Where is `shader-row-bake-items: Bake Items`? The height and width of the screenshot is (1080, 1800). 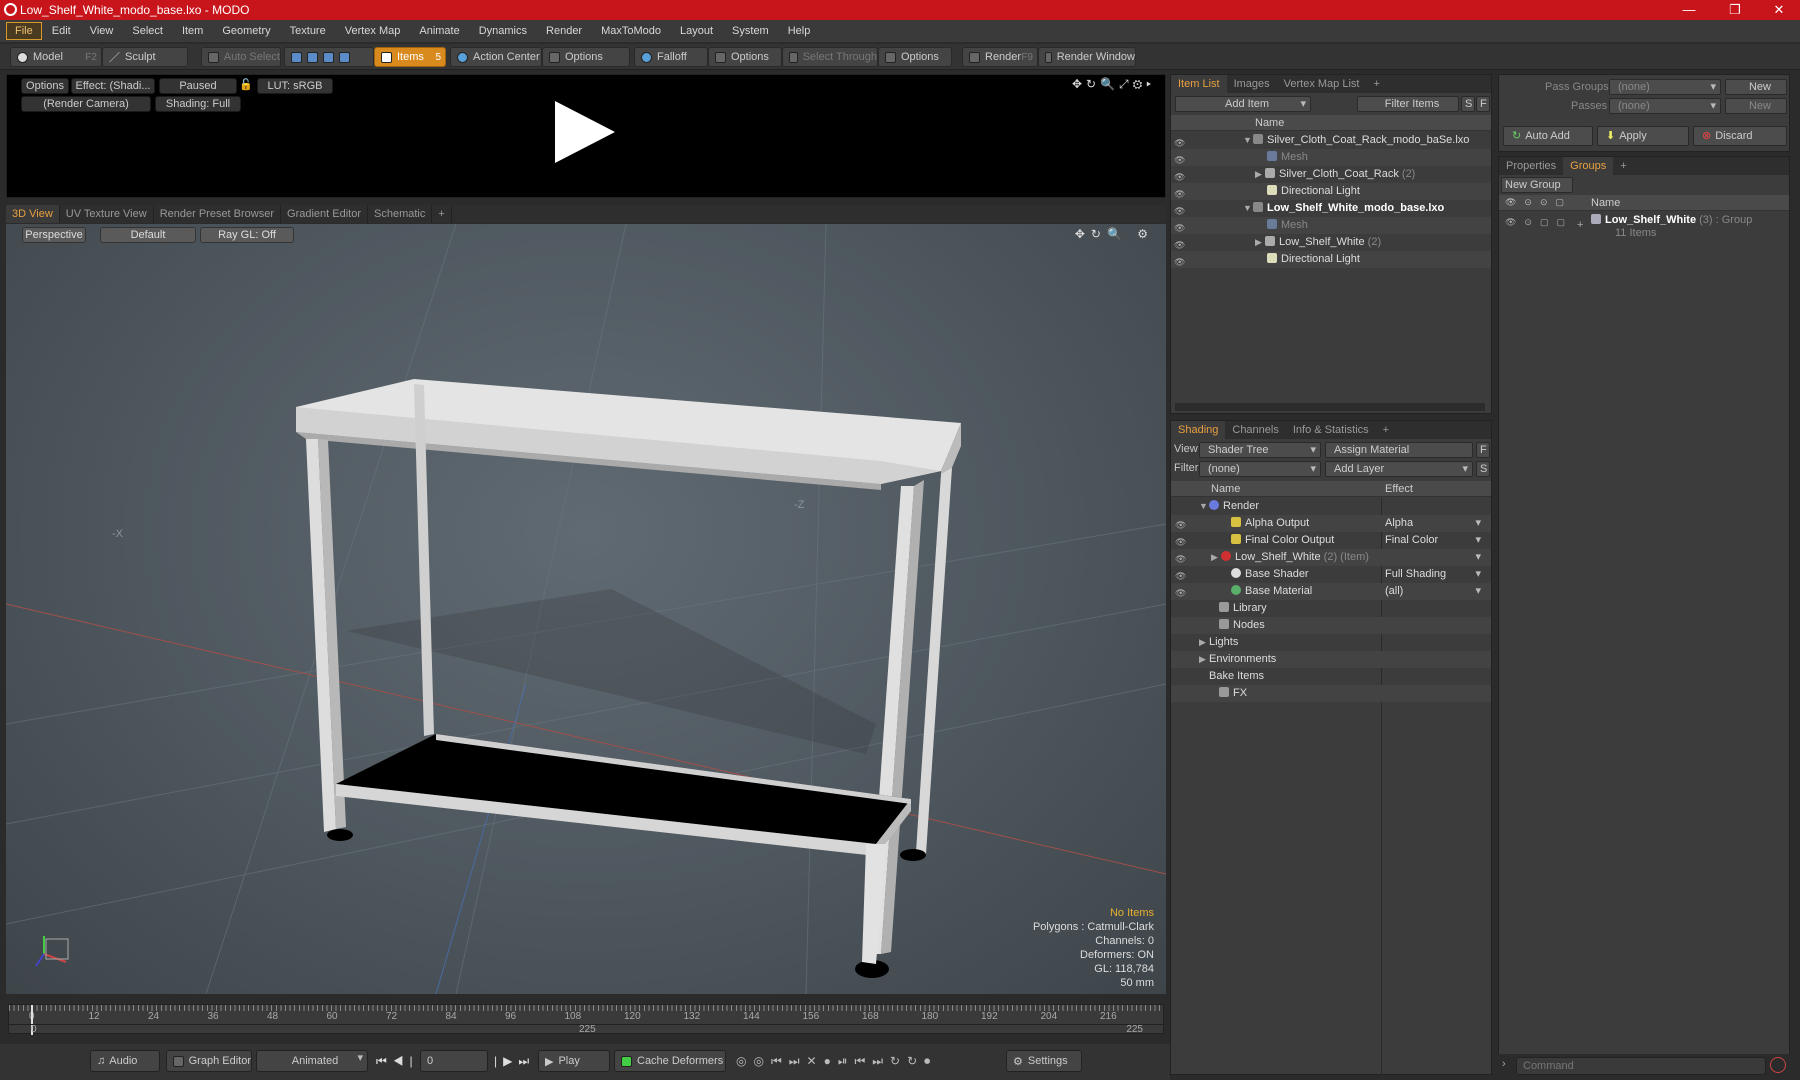
shader-row-bake-items: Bake Items is located at coordinates (1331, 676).